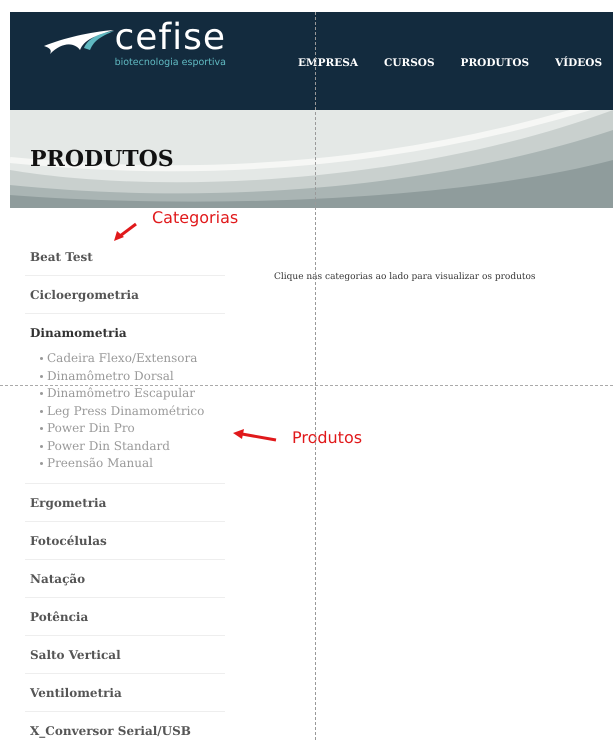 The height and width of the screenshot is (740, 613). I want to click on page-title: PRODUTOS, so click(102, 159).